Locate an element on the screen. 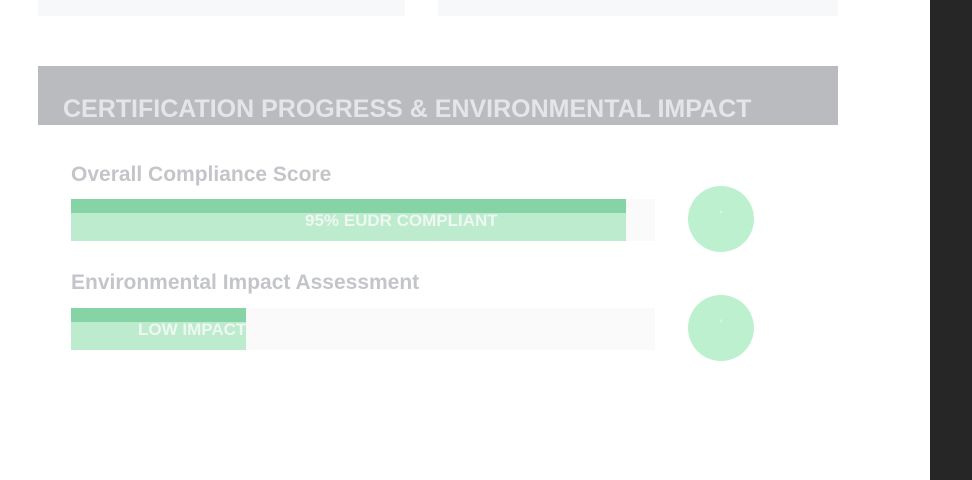  top-card-right is located at coordinates (638, 8).